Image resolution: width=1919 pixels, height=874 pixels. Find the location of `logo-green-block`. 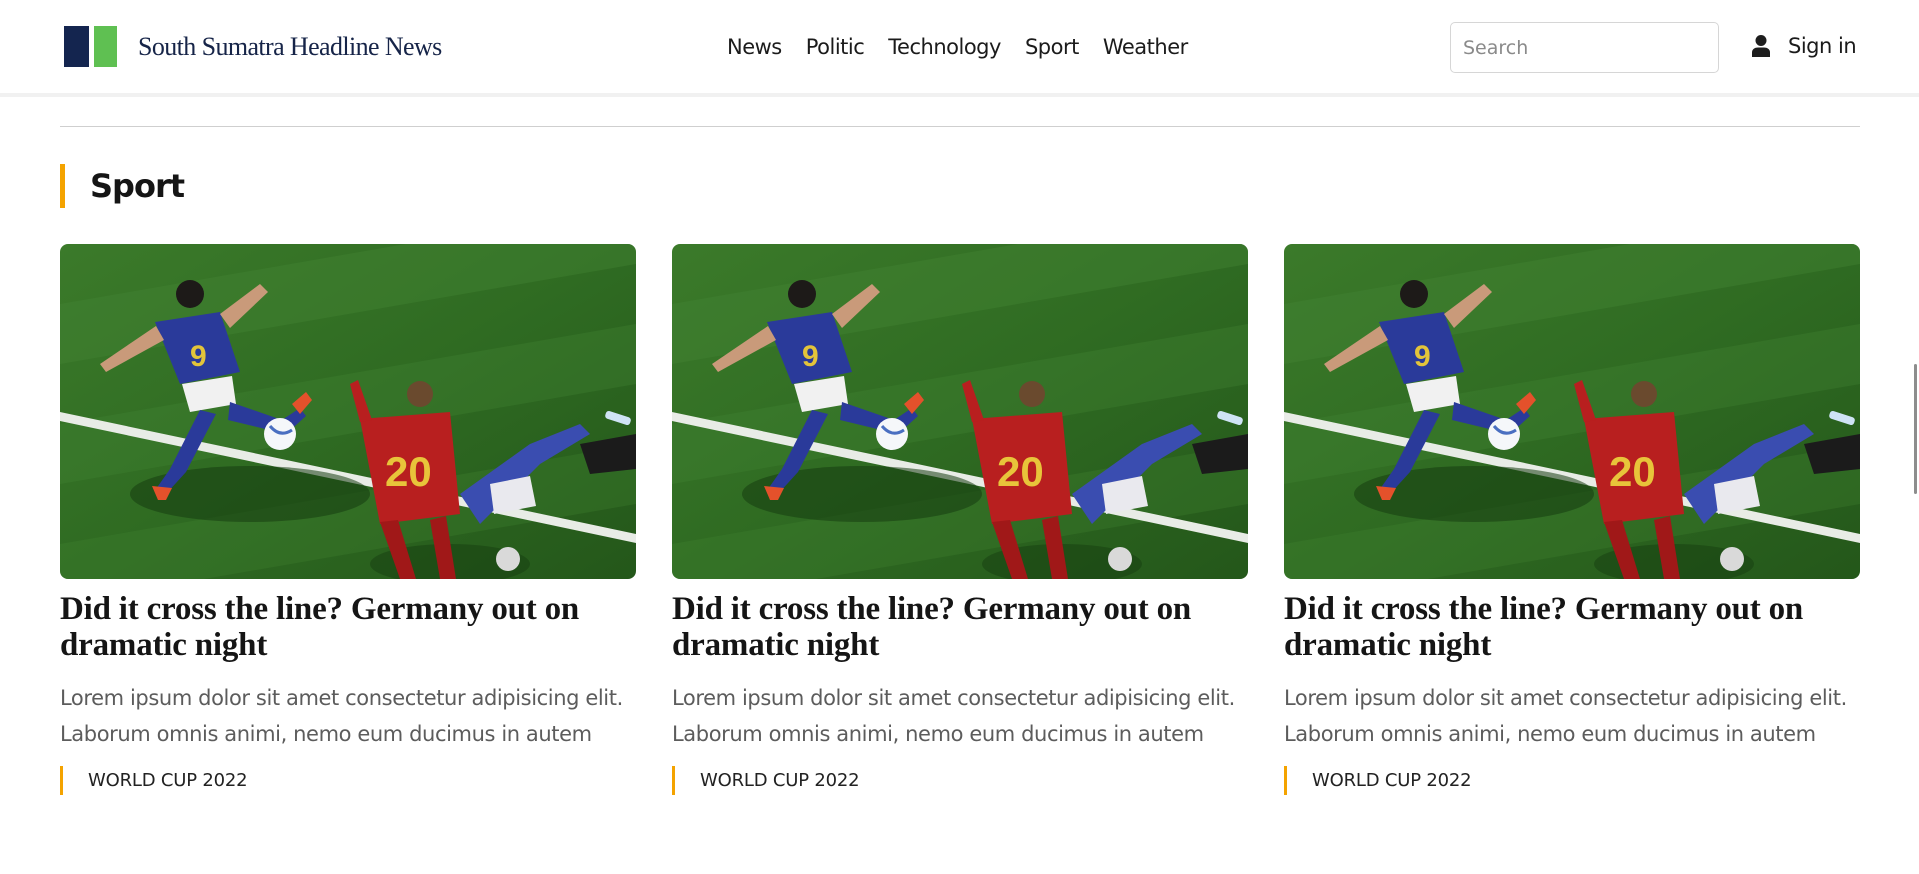

logo-green-block is located at coordinates (105, 46).